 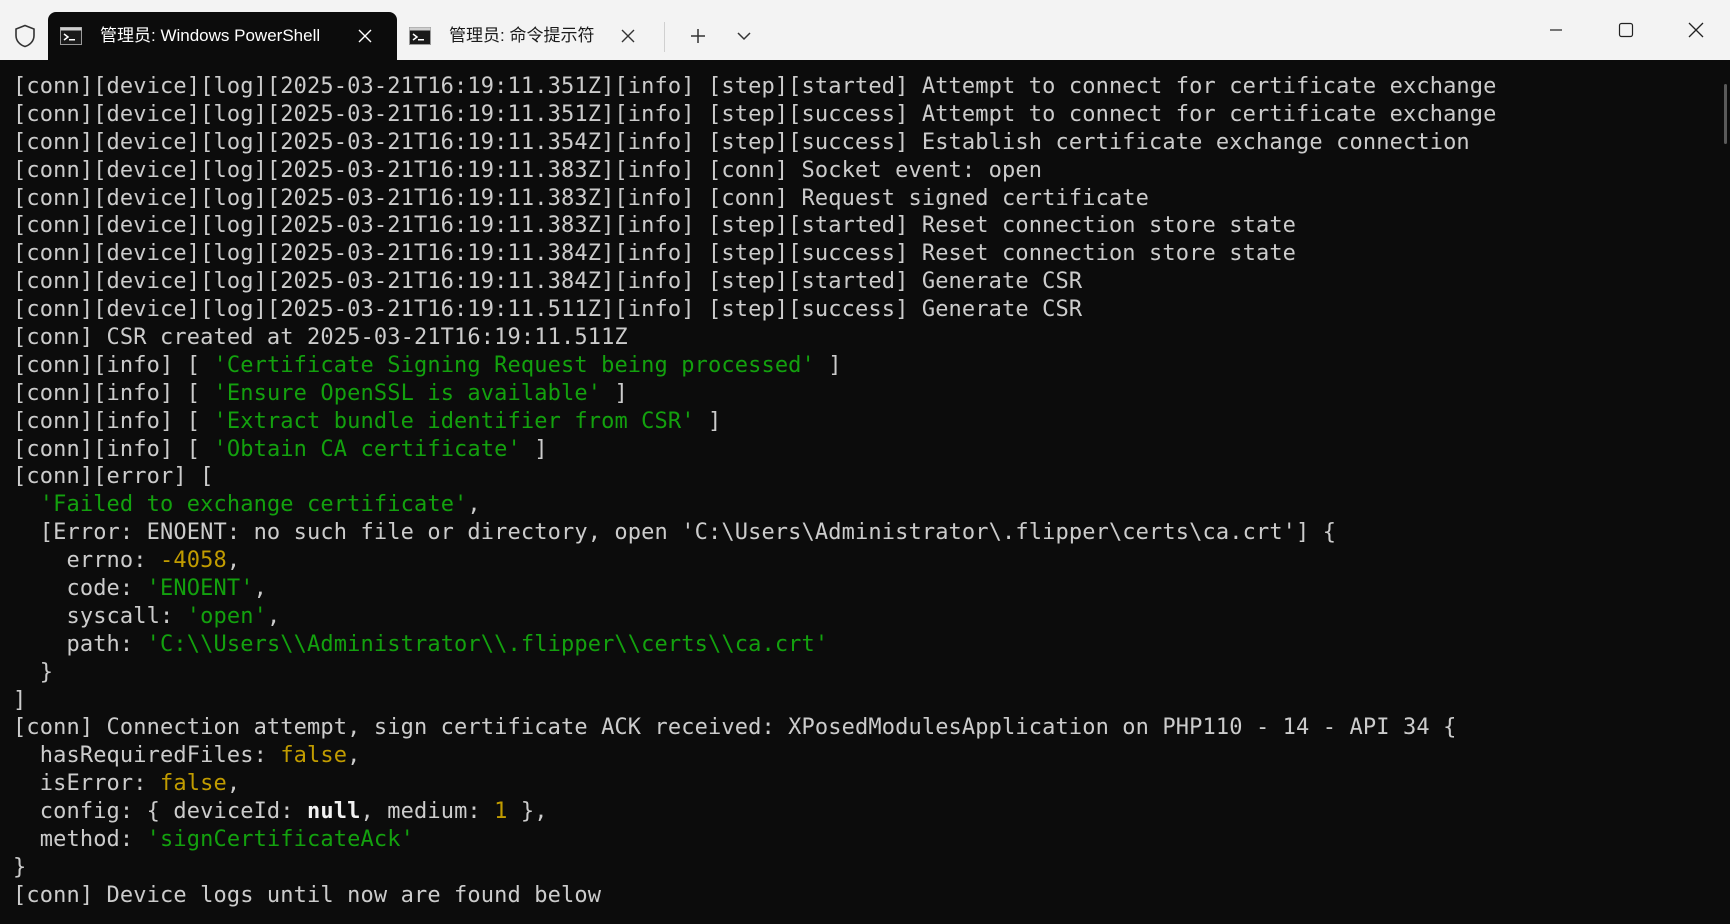 I want to click on terminal-line: errno: -4058,, so click(x=863, y=561).